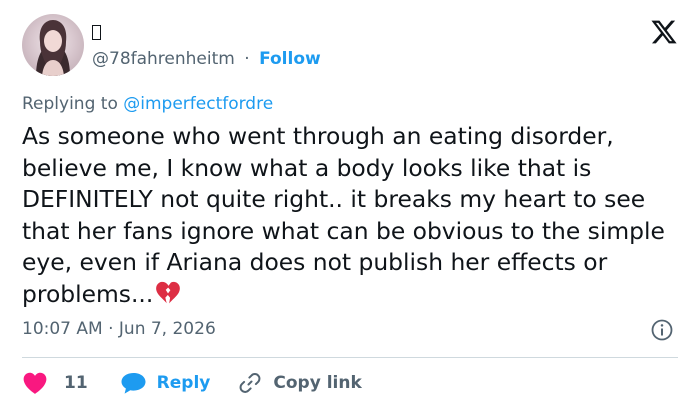  Describe the element at coordinates (35, 383) in the screenshot. I see `heart-icon` at that location.